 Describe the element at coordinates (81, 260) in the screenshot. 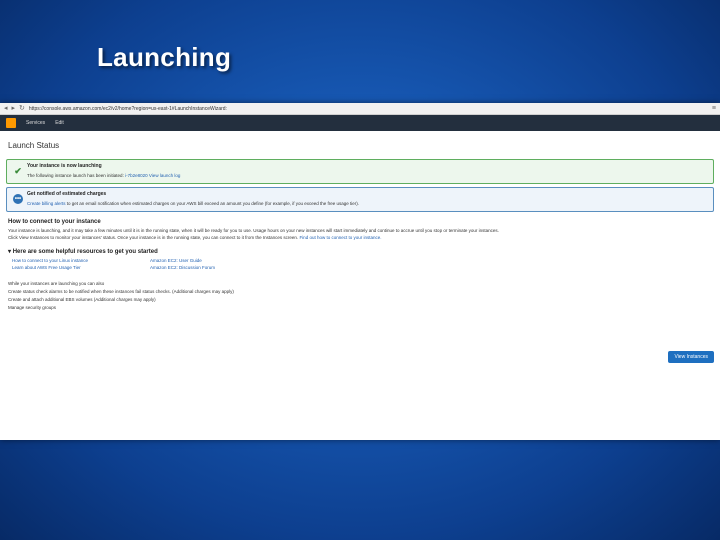

I see `resource-link: How to connect to your Linux instance` at that location.